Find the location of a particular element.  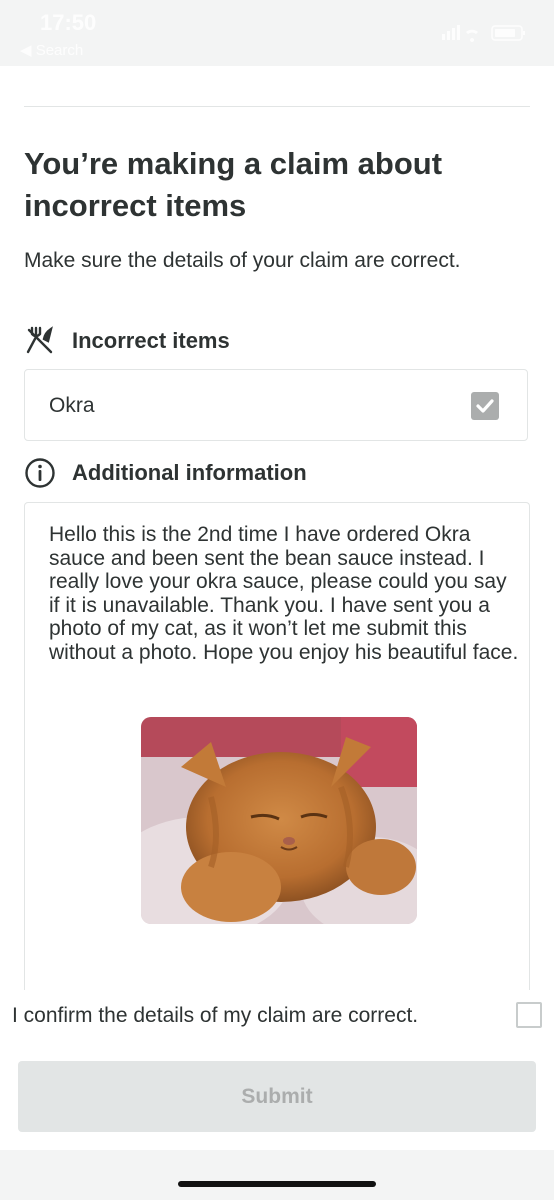

system-status-icons is located at coordinates (483, 33).